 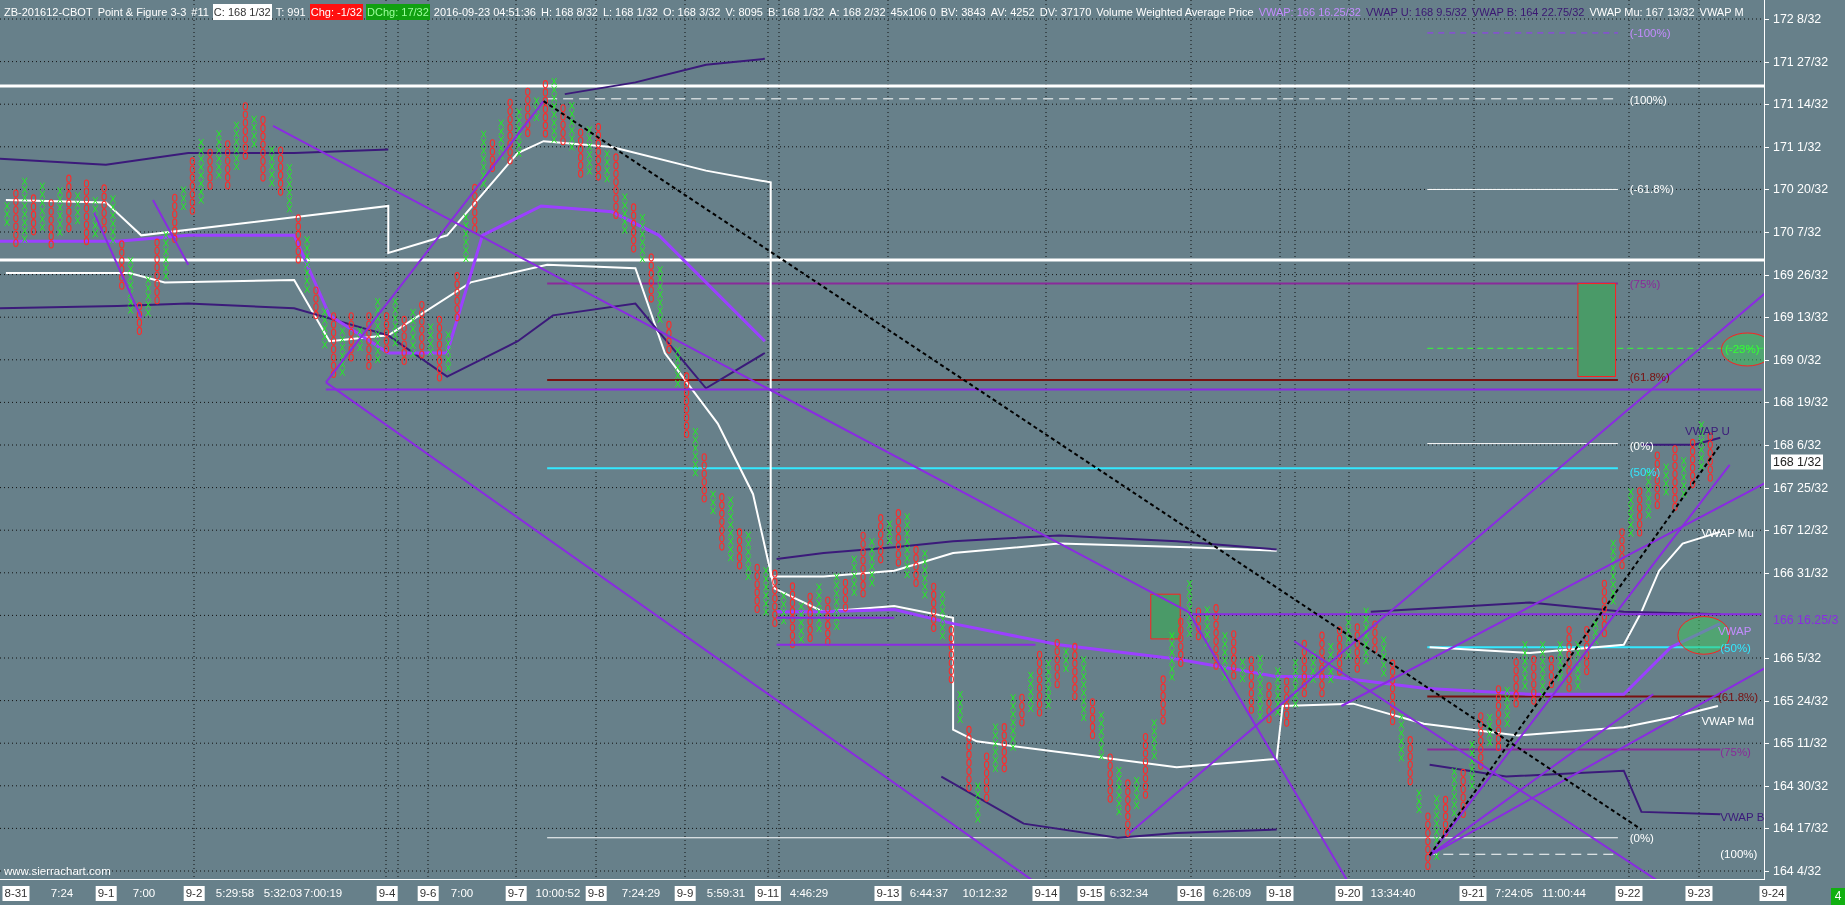 What do you see at coordinates (16, 893) in the screenshot?
I see `time-label: 8-31` at bounding box center [16, 893].